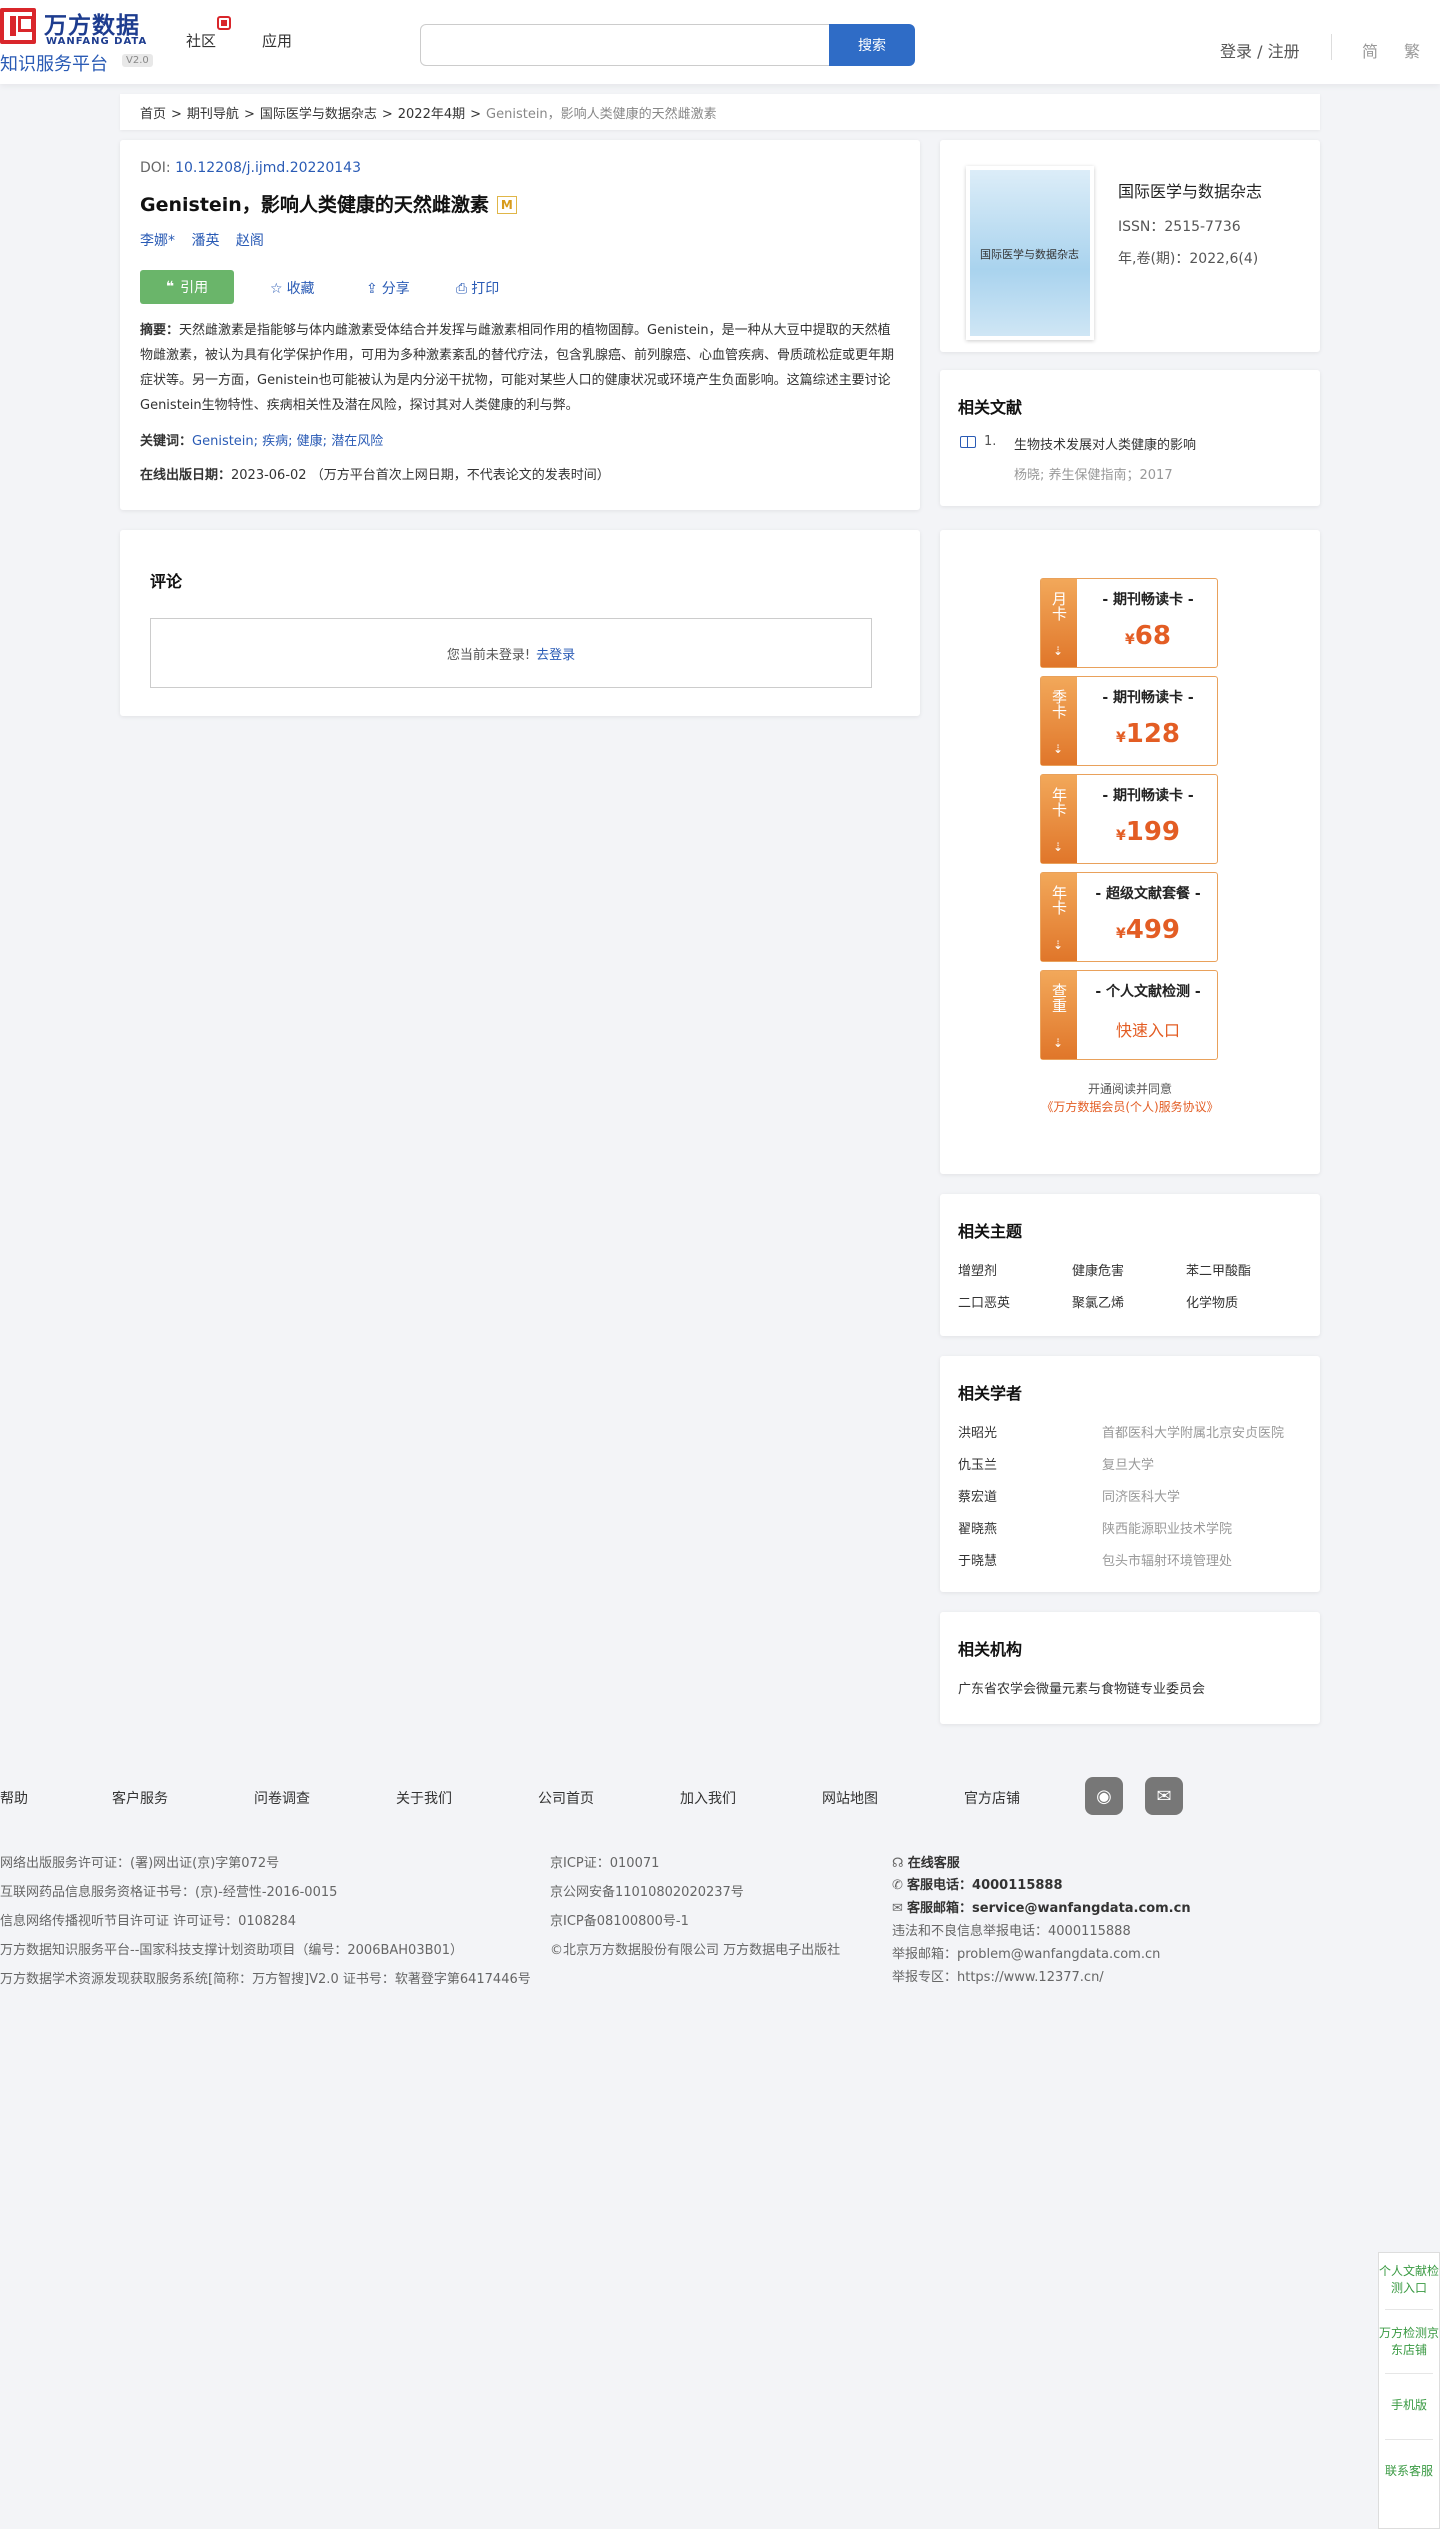 The width and height of the screenshot is (1440, 2529). What do you see at coordinates (287, 441) in the screenshot?
I see `keywords-value: Genistein; 疾病; 健康; 潜在风险` at bounding box center [287, 441].